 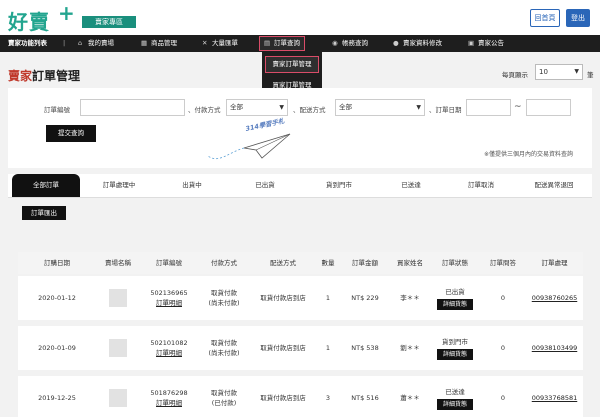 I want to click on nav-item-announcements: ▣ 賣家公告, so click(x=486, y=43).